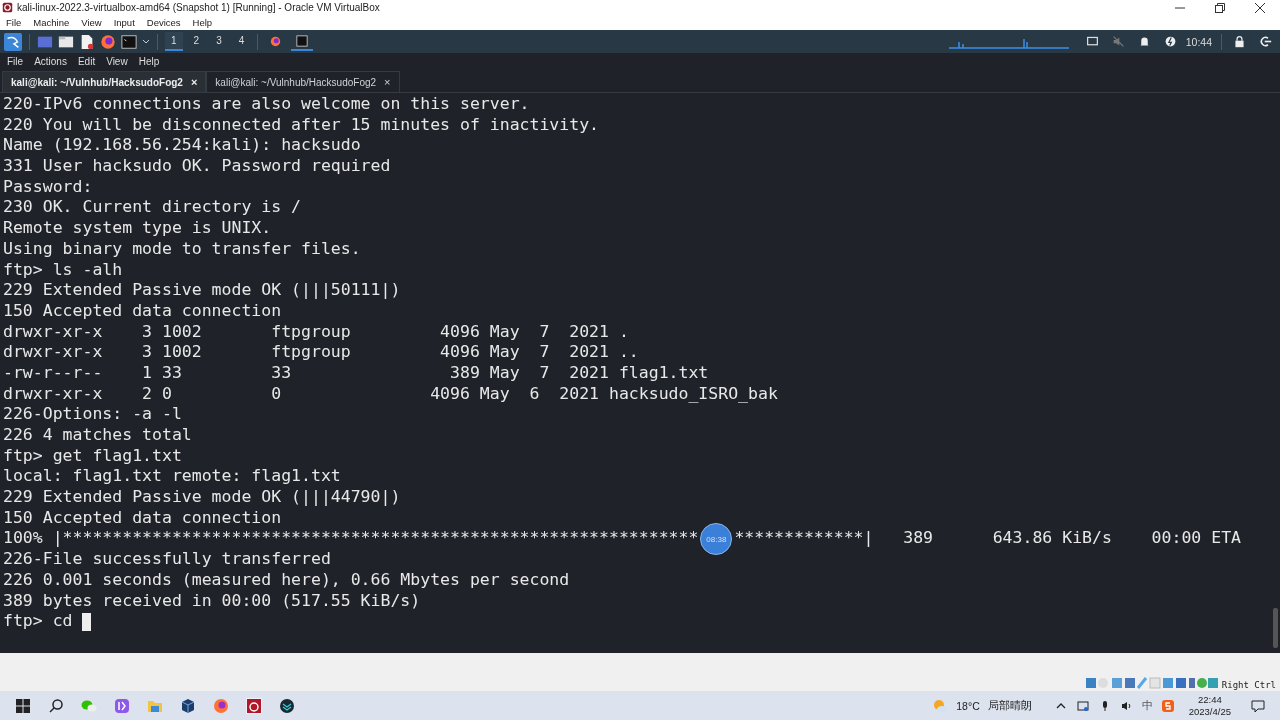 The height and width of the screenshot is (720, 1280). I want to click on display-icon, so click(1092, 41).